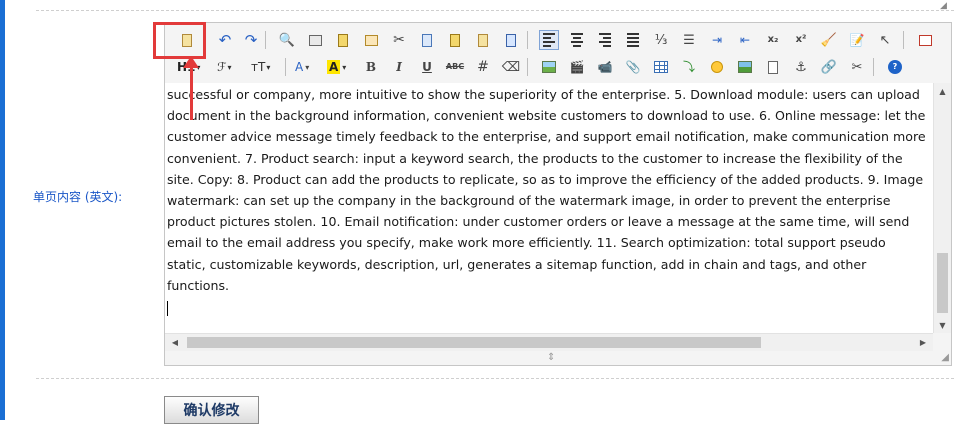 The height and width of the screenshot is (424, 969). I want to click on unordered-list-button: ☰, so click(689, 40).